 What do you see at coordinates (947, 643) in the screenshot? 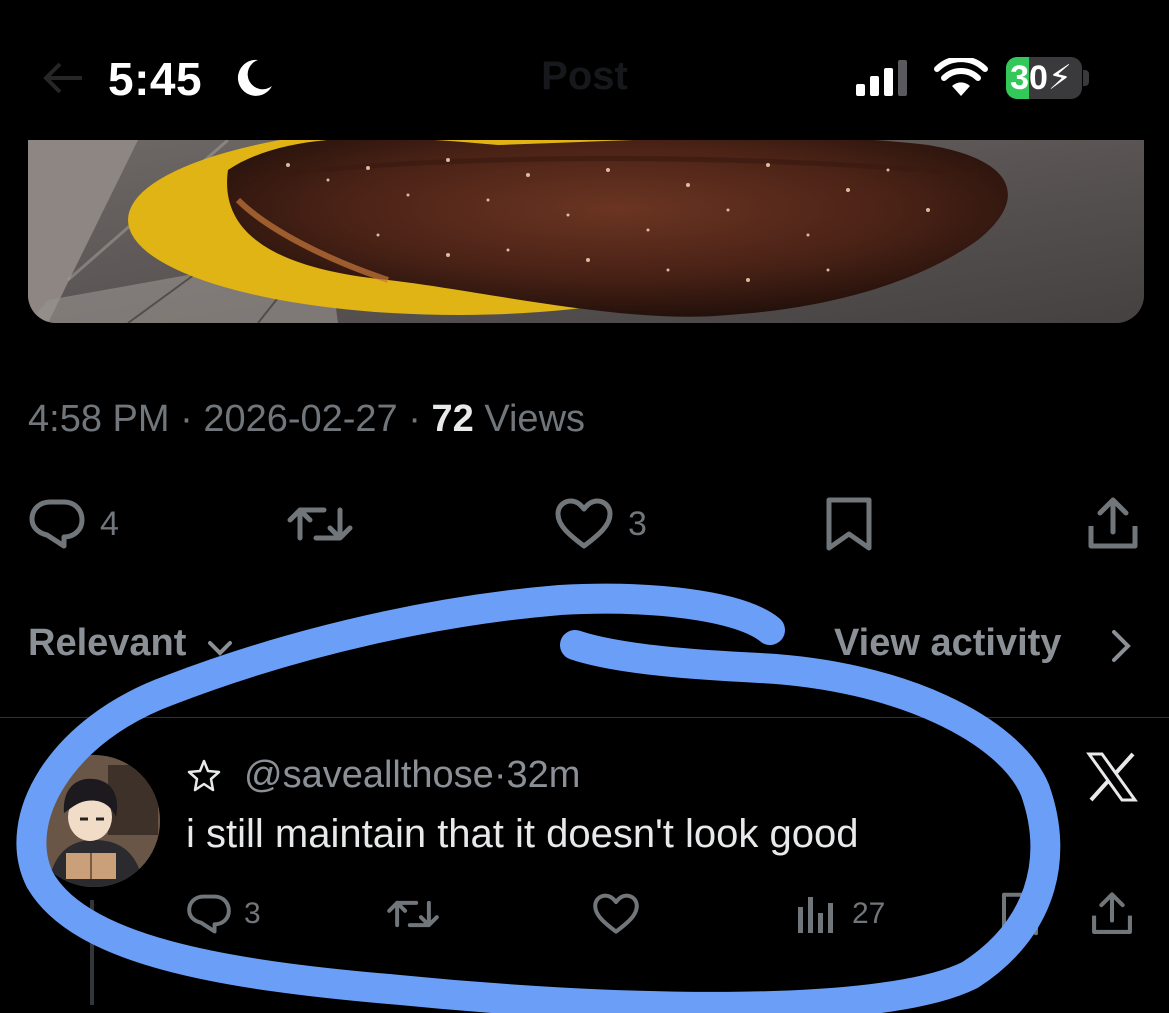
I see `view-activity-link: View activity` at bounding box center [947, 643].